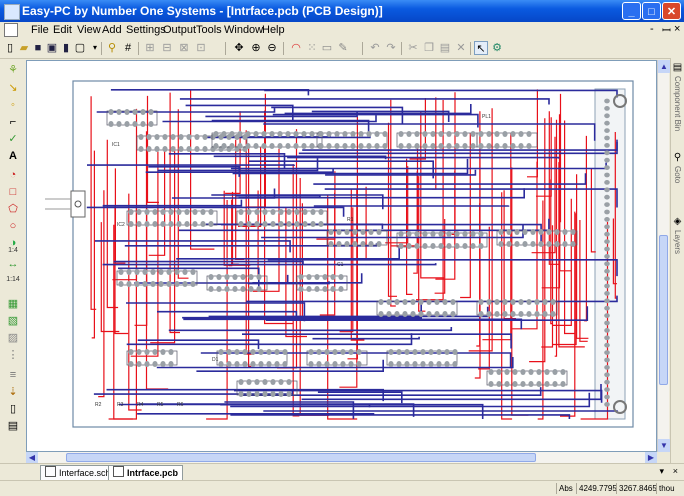 The width and height of the screenshot is (684, 496). Describe the element at coordinates (13, 280) in the screenshot. I see `dimension-icon: 1:14` at that location.